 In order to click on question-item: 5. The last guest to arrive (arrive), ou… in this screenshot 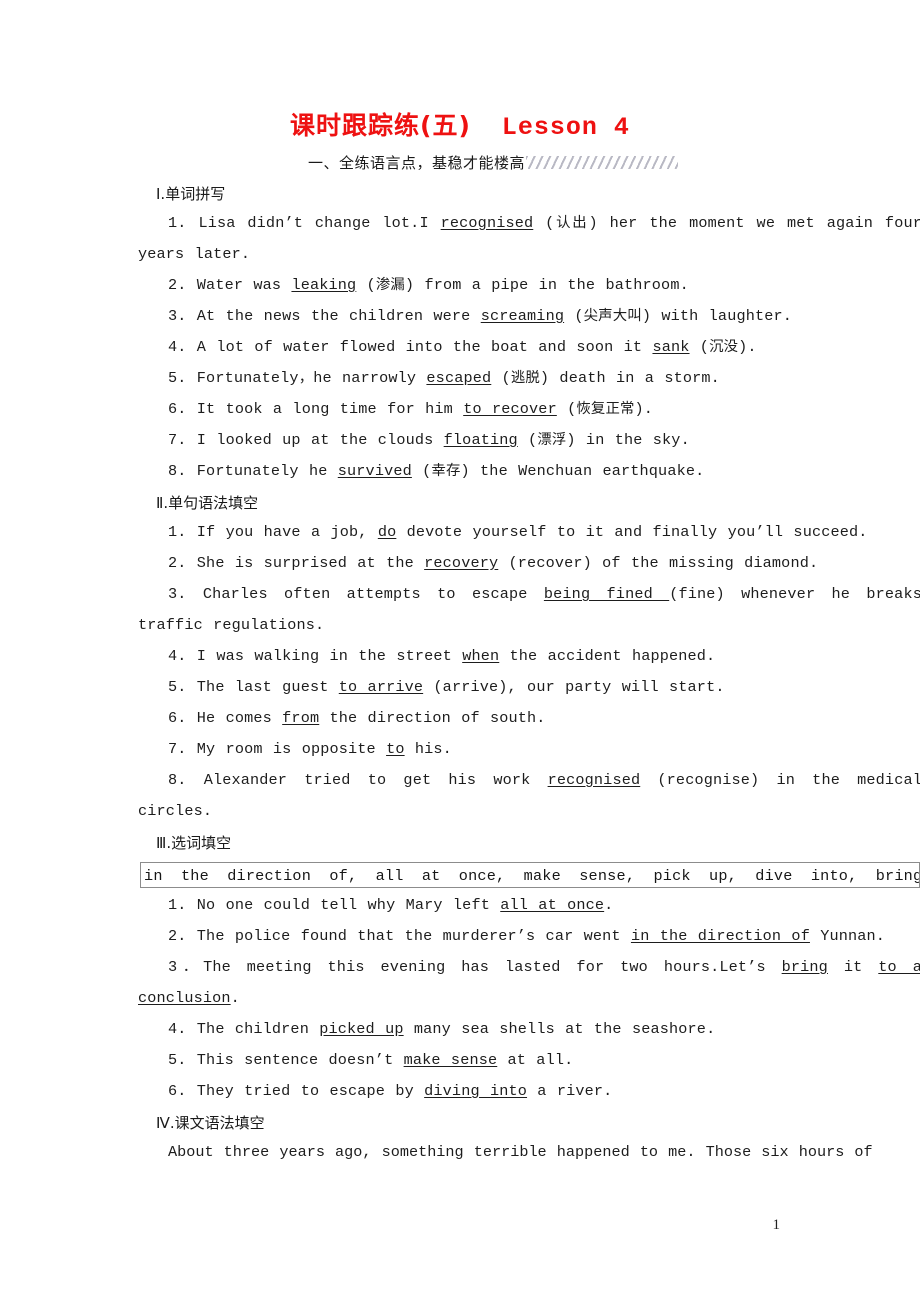, I will do `click(446, 687)`.